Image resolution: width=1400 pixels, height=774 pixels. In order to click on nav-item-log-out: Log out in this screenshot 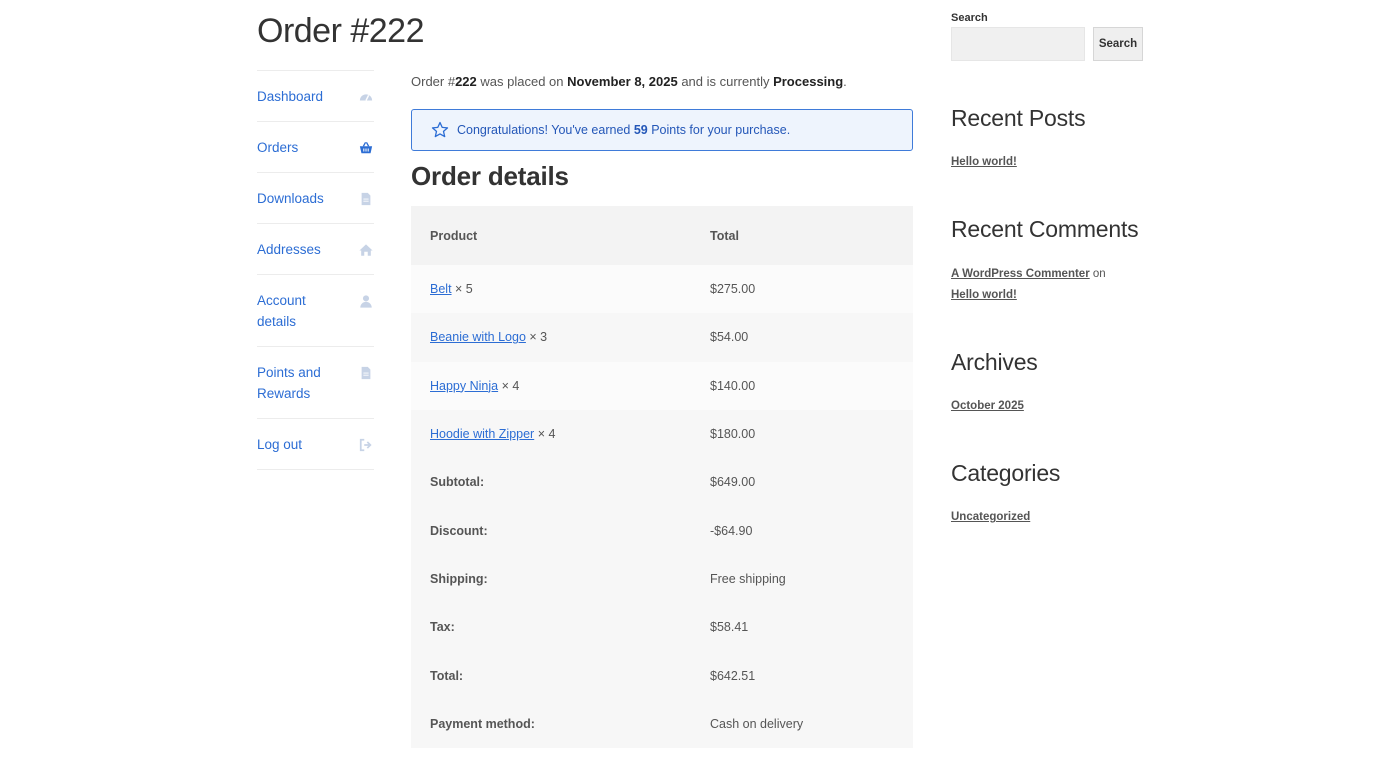, I will do `click(315, 444)`.